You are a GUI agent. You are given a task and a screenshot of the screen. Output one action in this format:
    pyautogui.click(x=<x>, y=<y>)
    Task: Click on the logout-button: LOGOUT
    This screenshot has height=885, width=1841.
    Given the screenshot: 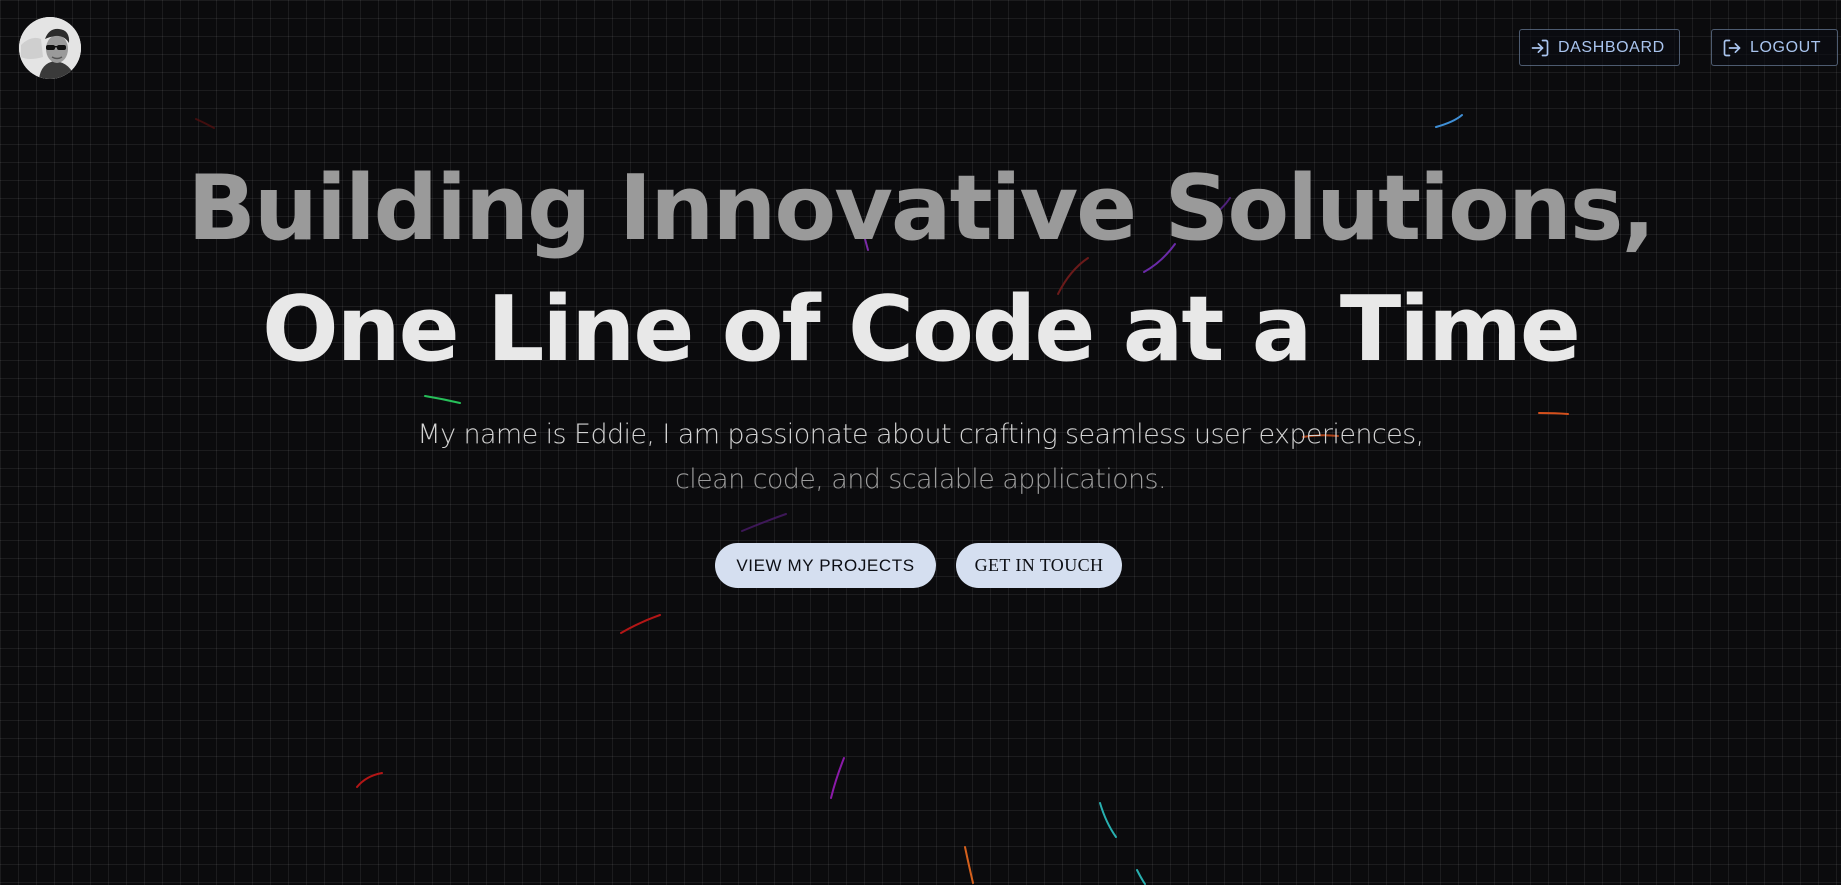 What is the action you would take?
    pyautogui.click(x=1774, y=47)
    